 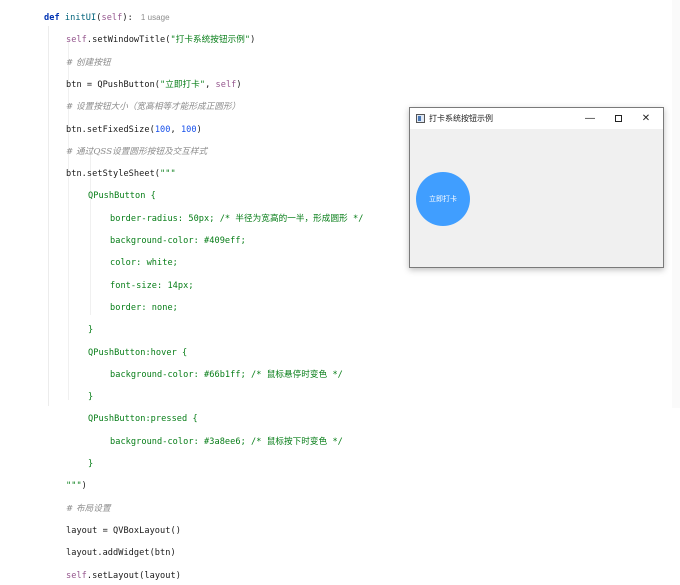 I want to click on code-line: btn = QPushButton("立即打卡", self), so click(x=154, y=84).